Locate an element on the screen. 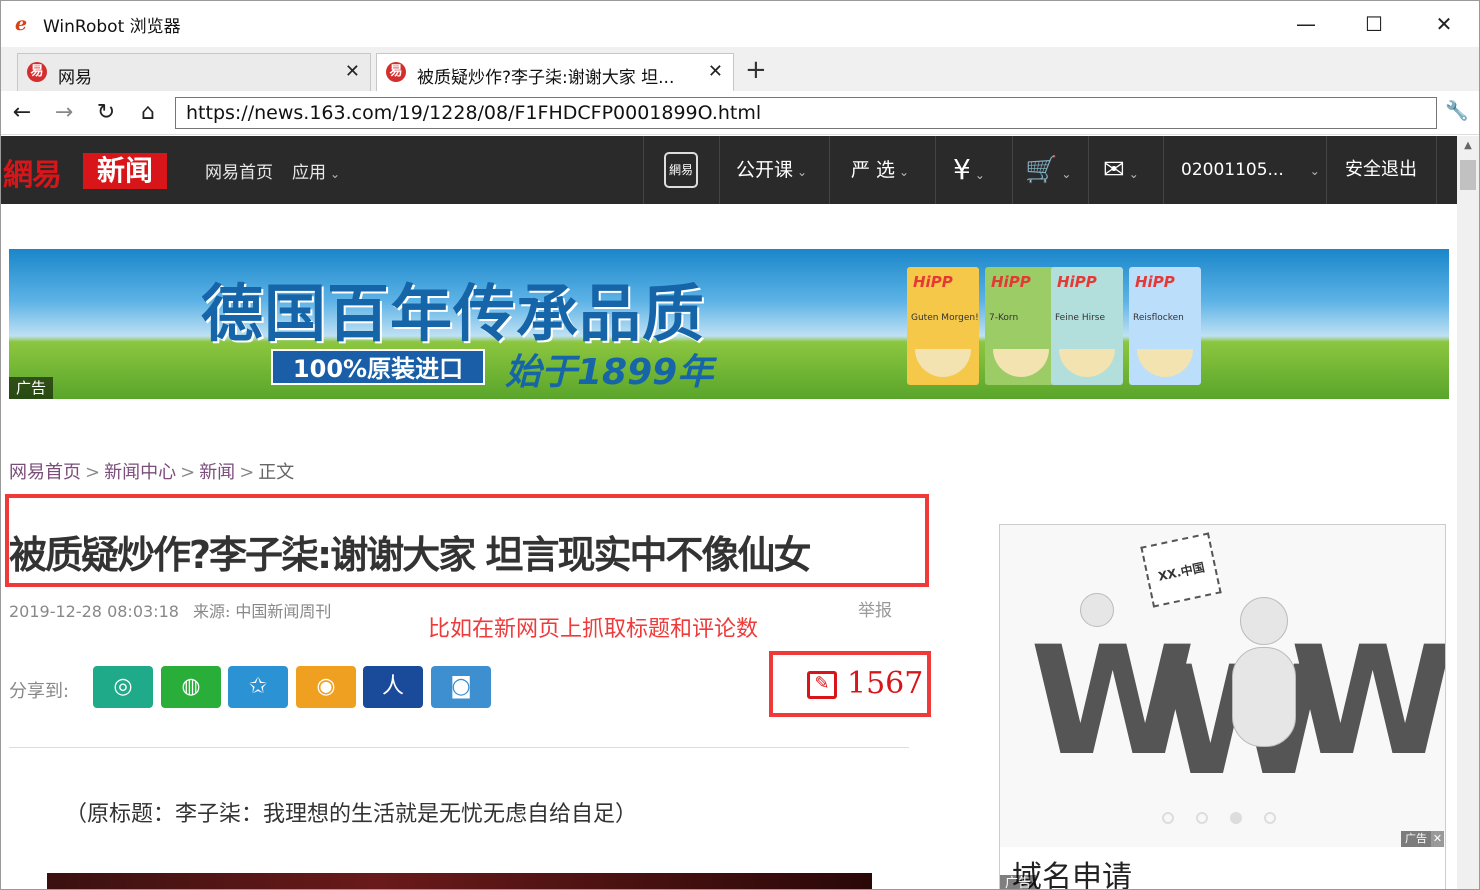  carousel-dot-active is located at coordinates (1236, 818).